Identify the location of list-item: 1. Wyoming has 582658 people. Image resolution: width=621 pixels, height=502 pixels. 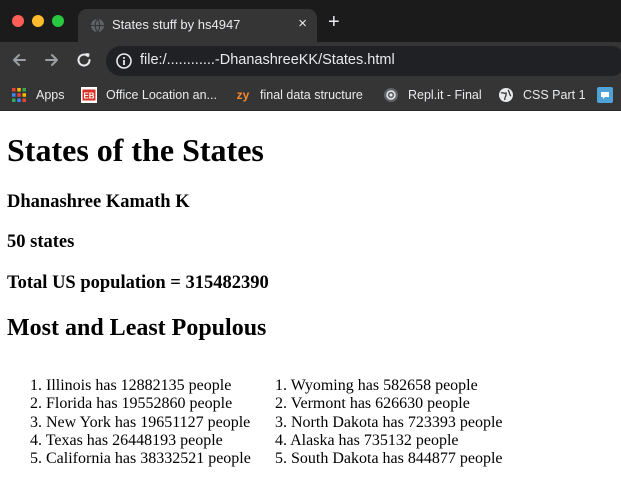
(376, 385).